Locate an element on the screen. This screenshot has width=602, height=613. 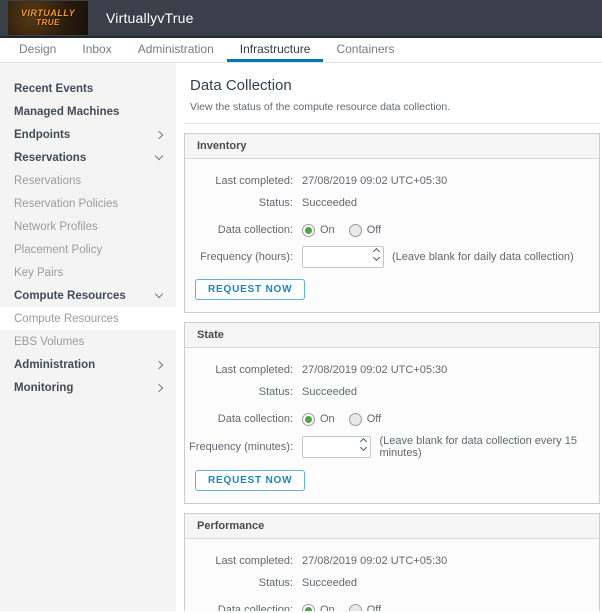
frequency-label: Frequency (hours): is located at coordinates (246, 257).